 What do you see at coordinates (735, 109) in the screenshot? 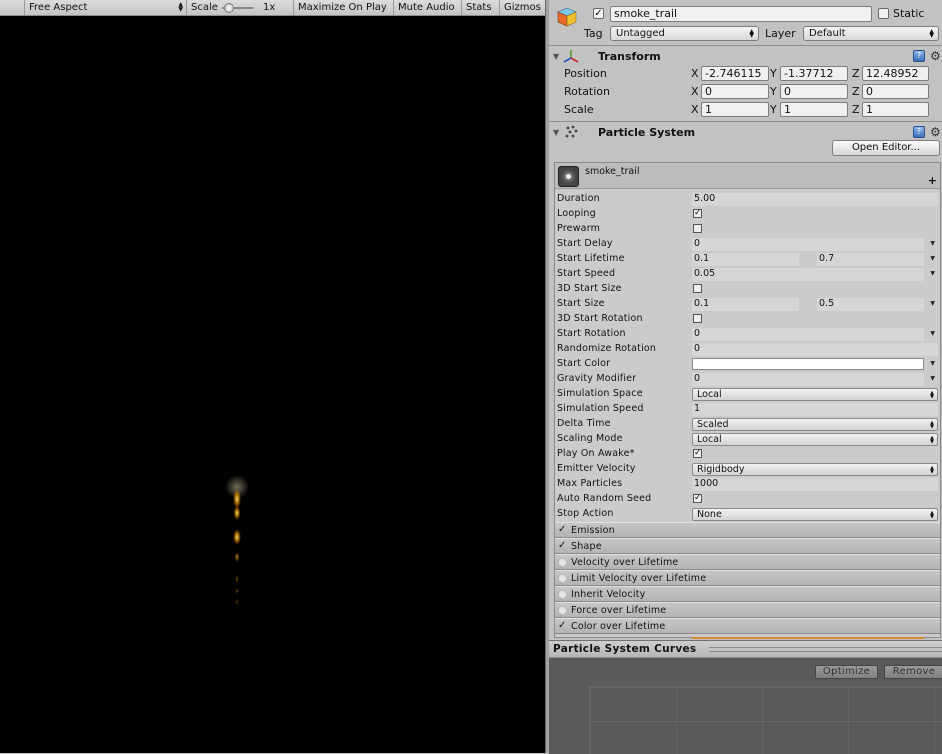
I see `scale-x-field: 1` at bounding box center [735, 109].